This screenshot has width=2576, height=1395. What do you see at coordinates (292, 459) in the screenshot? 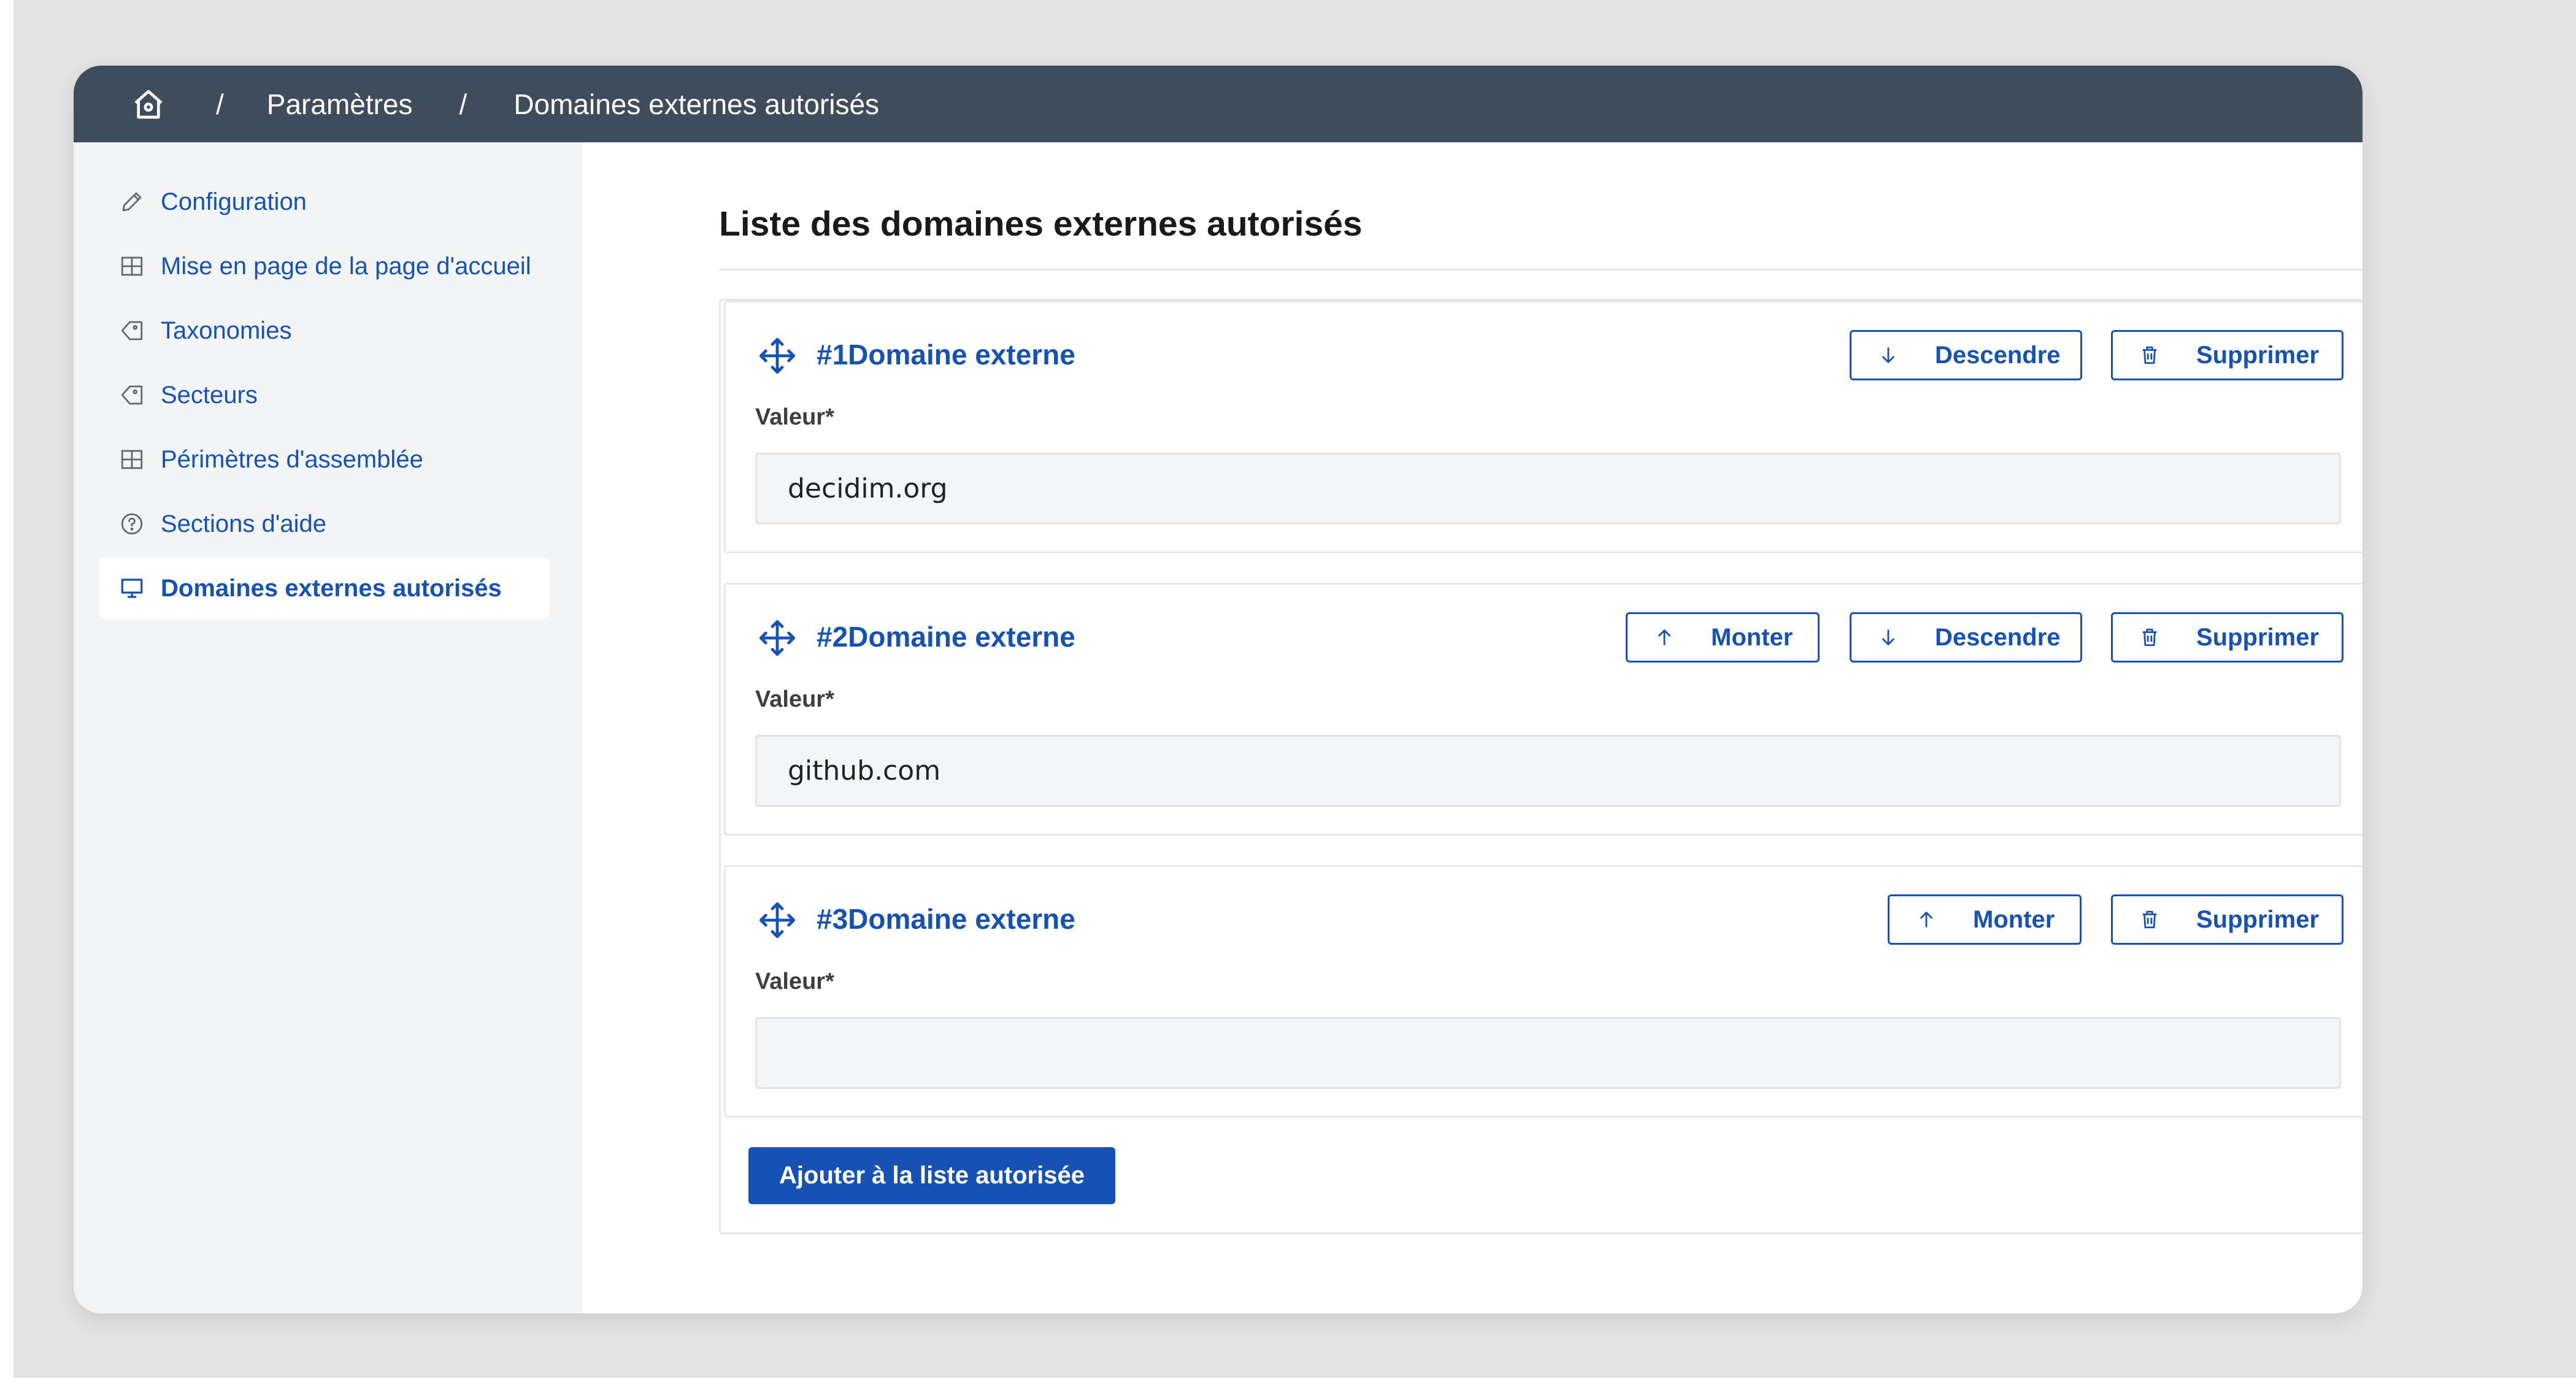
I see `sidebar-item-label: Périmètres d'assemblée` at bounding box center [292, 459].